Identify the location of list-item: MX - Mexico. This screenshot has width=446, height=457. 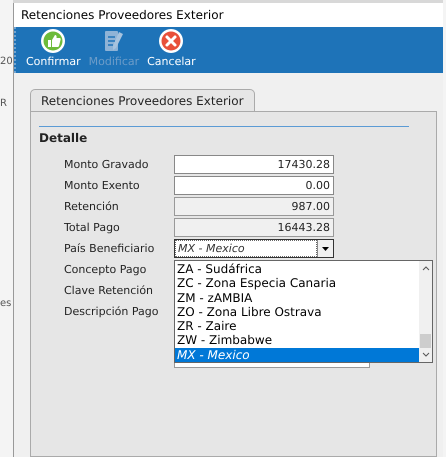
(297, 355).